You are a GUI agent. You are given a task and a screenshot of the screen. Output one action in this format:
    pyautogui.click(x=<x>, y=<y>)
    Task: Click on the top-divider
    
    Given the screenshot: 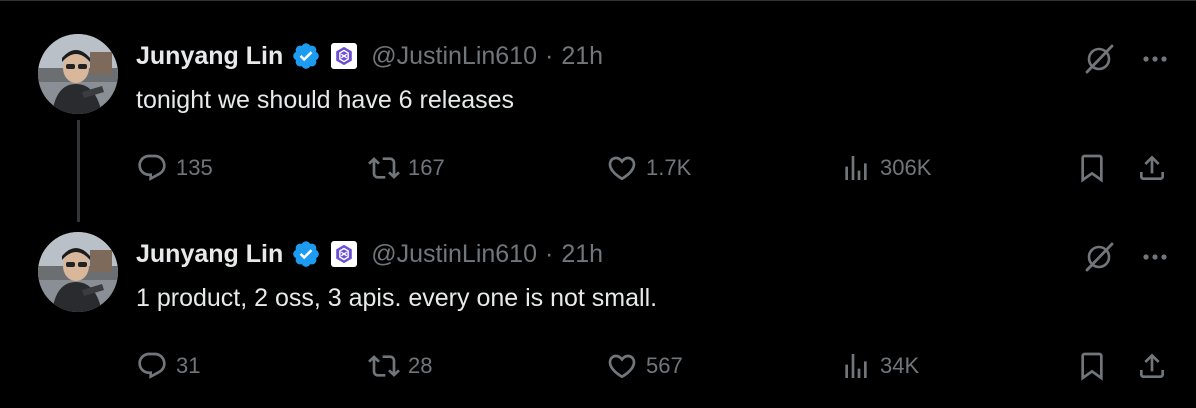 What is the action you would take?
    pyautogui.click(x=598, y=0)
    